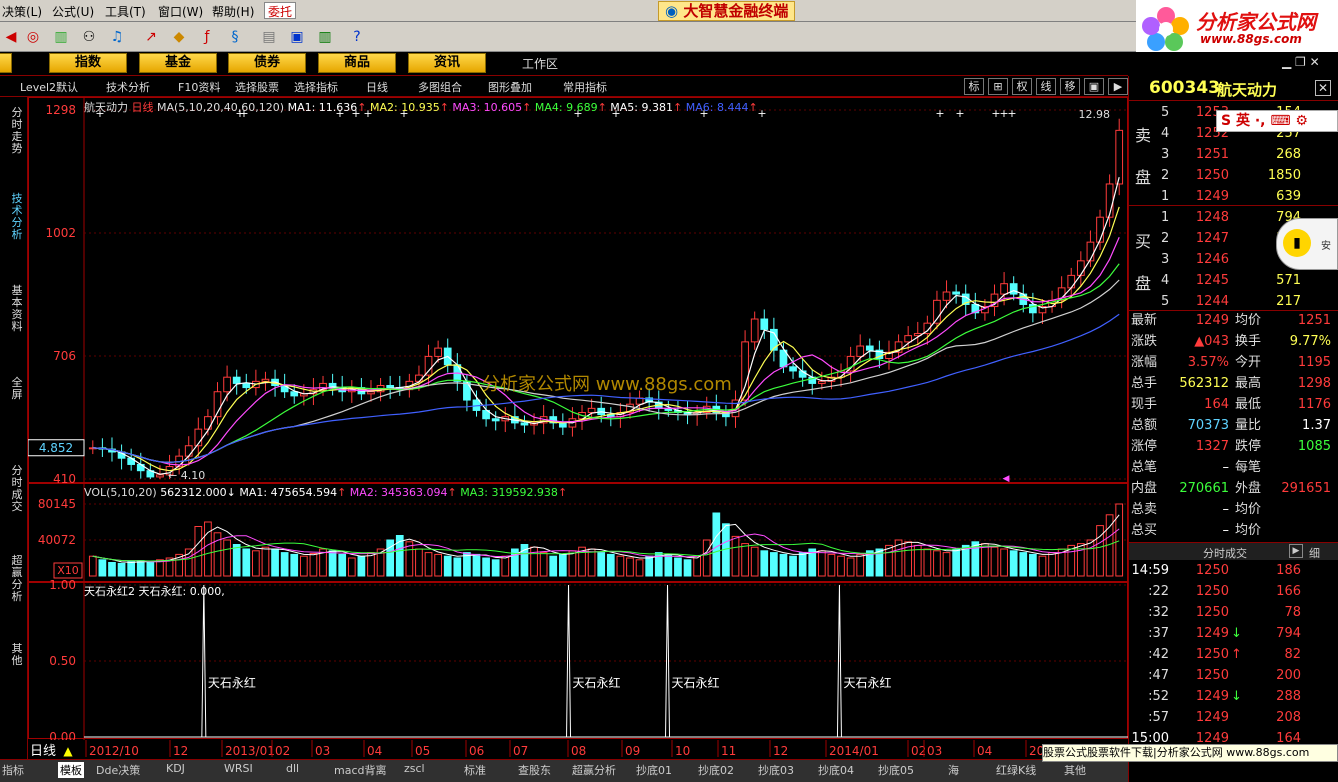  Describe the element at coordinates (632, 751) in the screenshot. I see `x-tick-label: 09` at that location.